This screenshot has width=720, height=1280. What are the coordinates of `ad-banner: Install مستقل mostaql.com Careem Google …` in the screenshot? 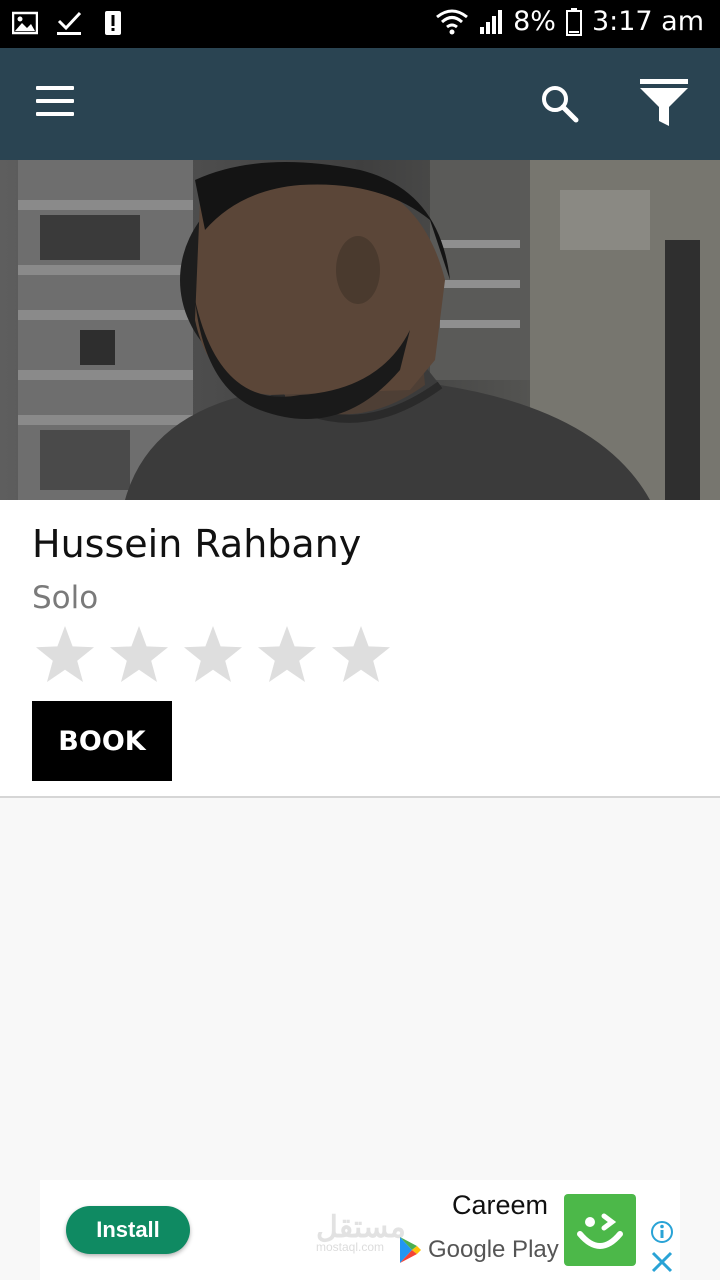 It's located at (360, 1230).